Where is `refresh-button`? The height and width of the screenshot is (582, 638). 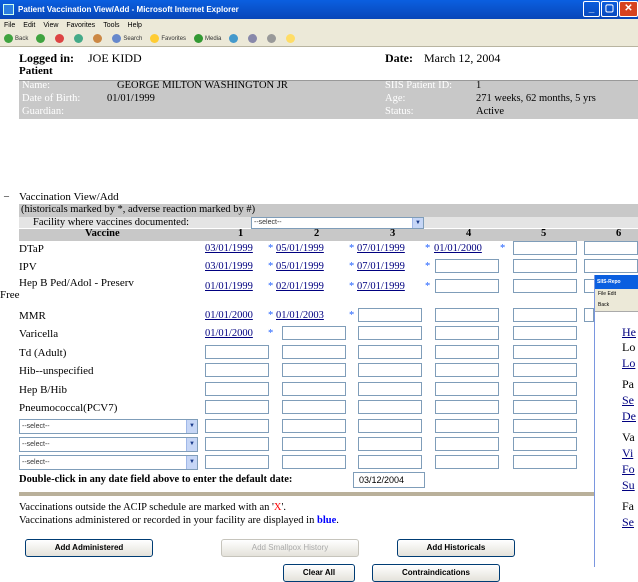 refresh-button is located at coordinates (79, 38).